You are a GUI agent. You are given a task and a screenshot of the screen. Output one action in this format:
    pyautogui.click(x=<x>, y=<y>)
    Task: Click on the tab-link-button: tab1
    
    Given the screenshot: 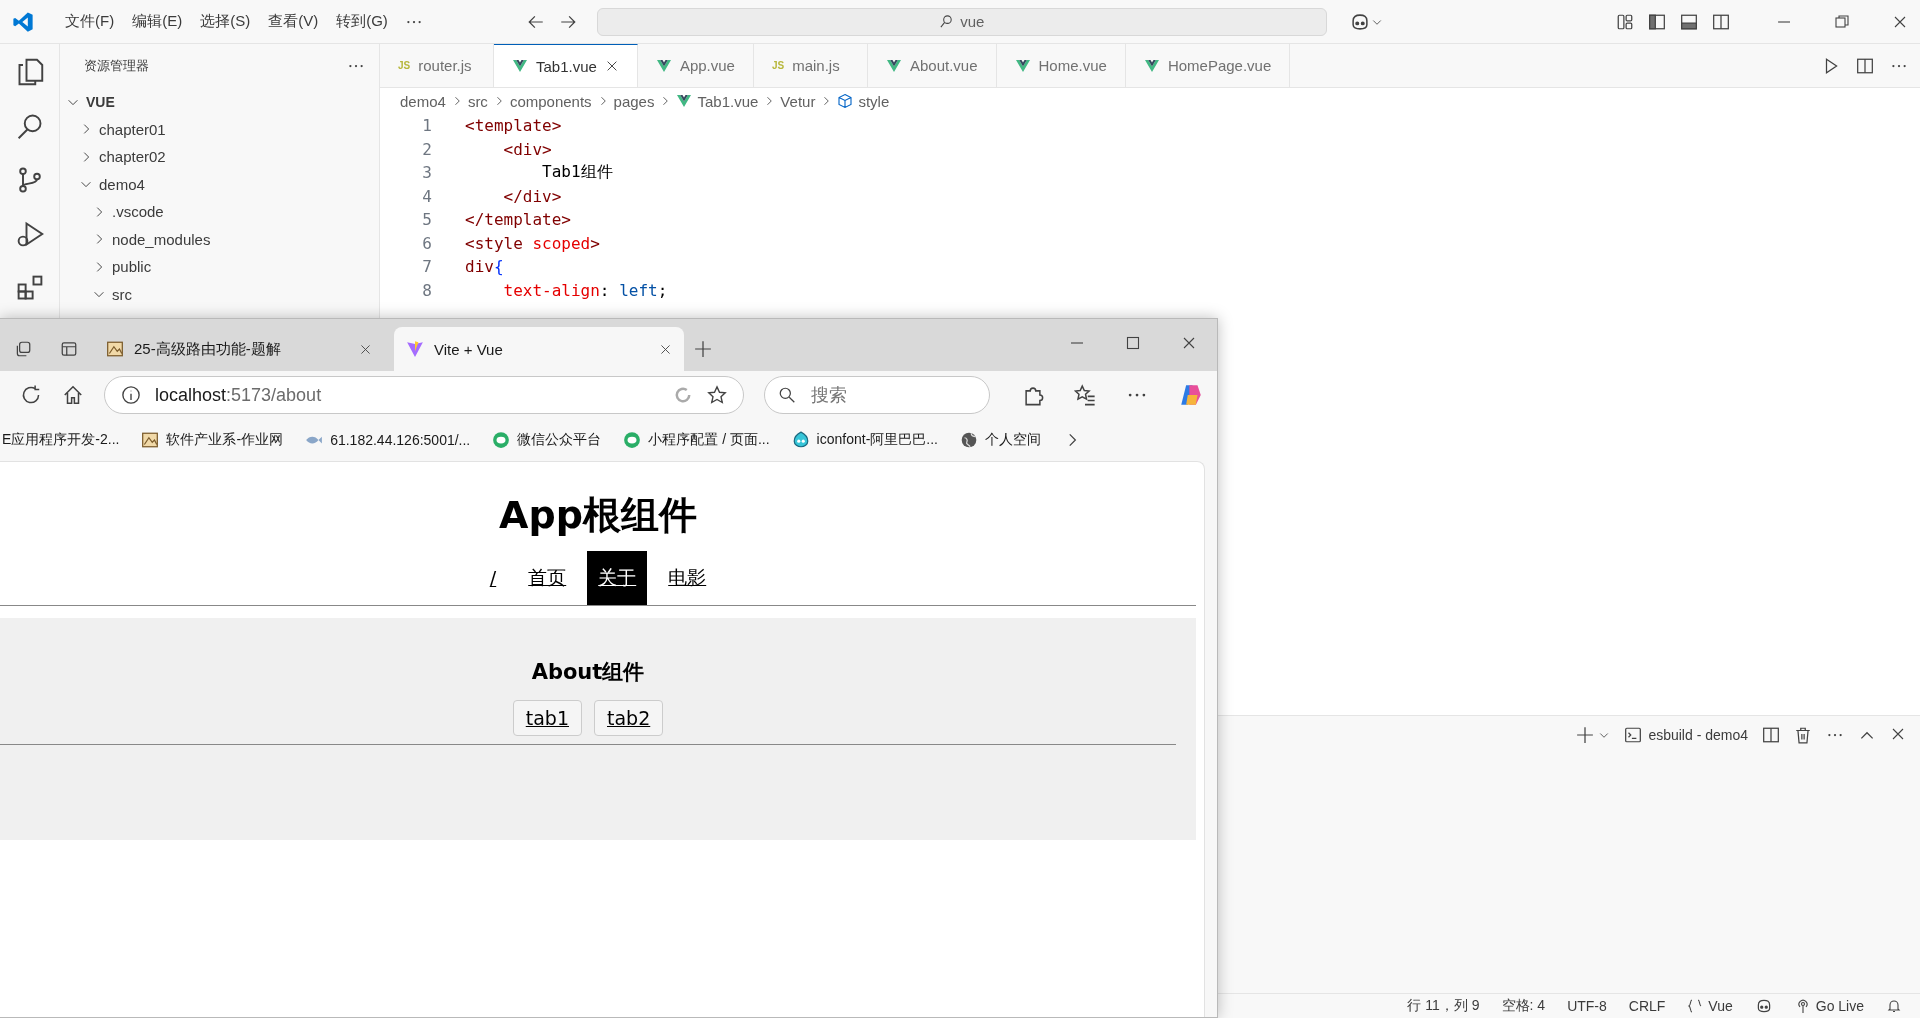 What is the action you would take?
    pyautogui.click(x=547, y=718)
    